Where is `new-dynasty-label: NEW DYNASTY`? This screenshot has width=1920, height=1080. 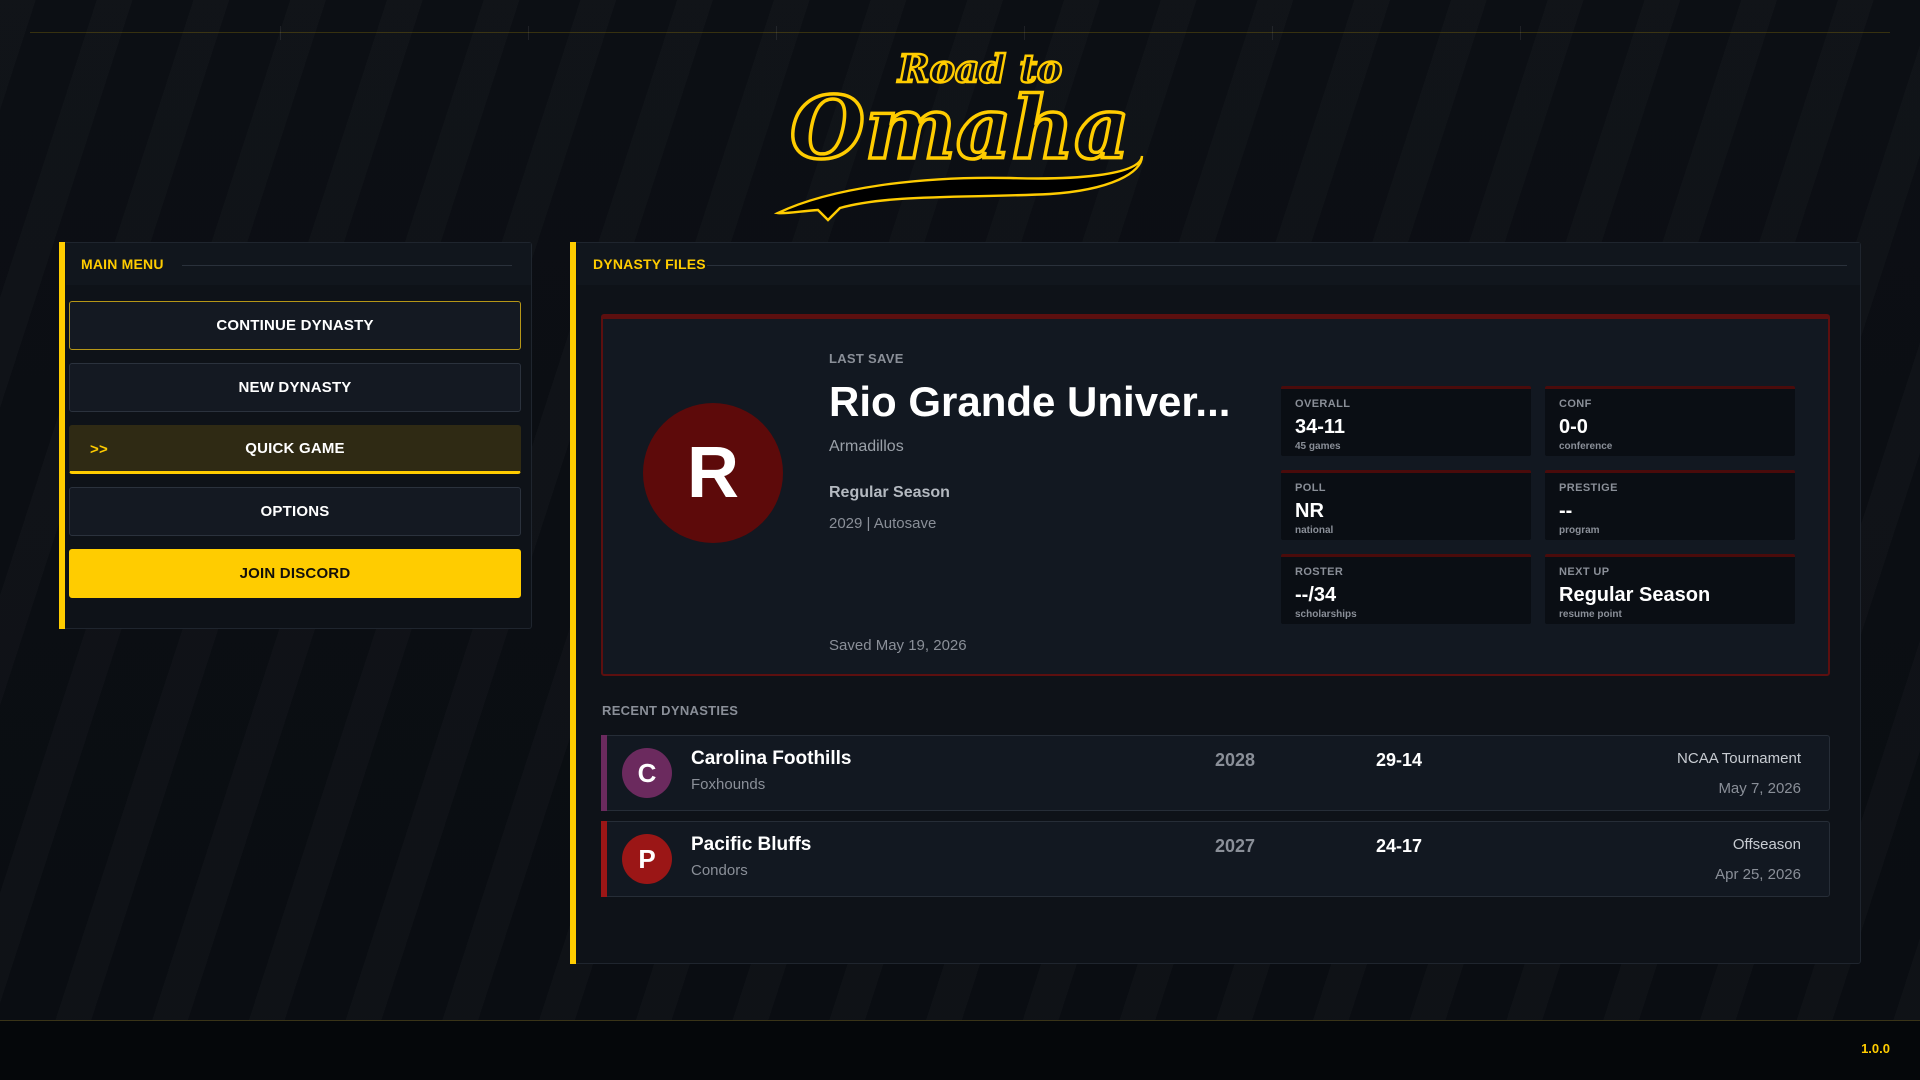 new-dynasty-label: NEW DYNASTY is located at coordinates (295, 387).